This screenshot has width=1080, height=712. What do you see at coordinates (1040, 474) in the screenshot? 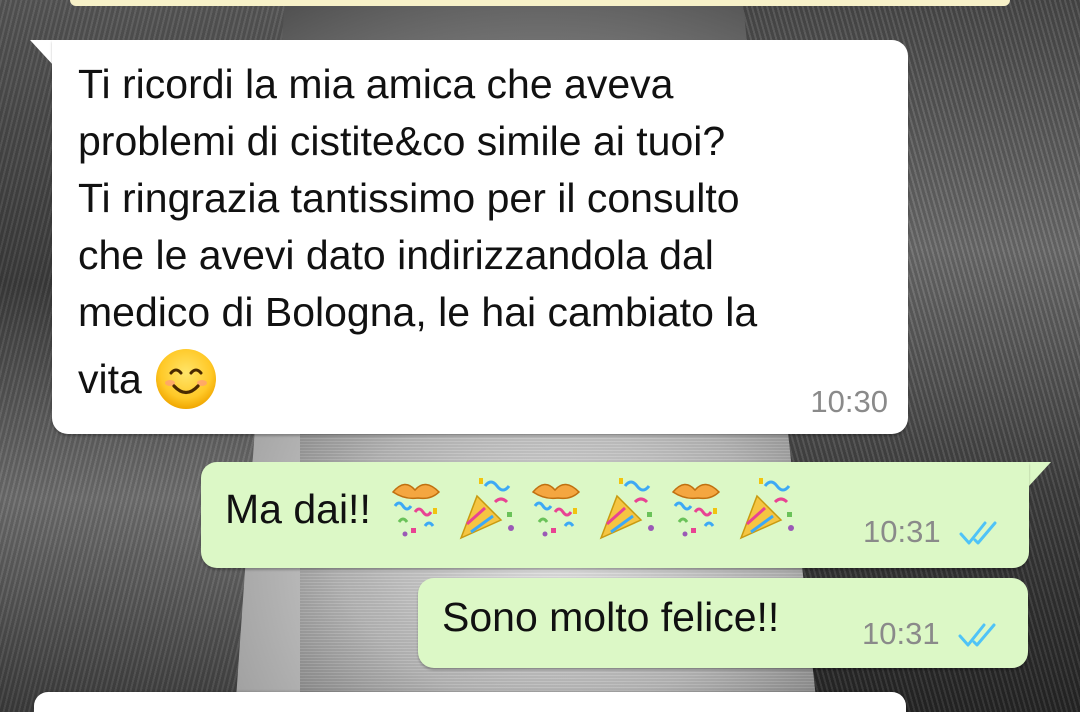
I see `outgoing-bubble-tail` at bounding box center [1040, 474].